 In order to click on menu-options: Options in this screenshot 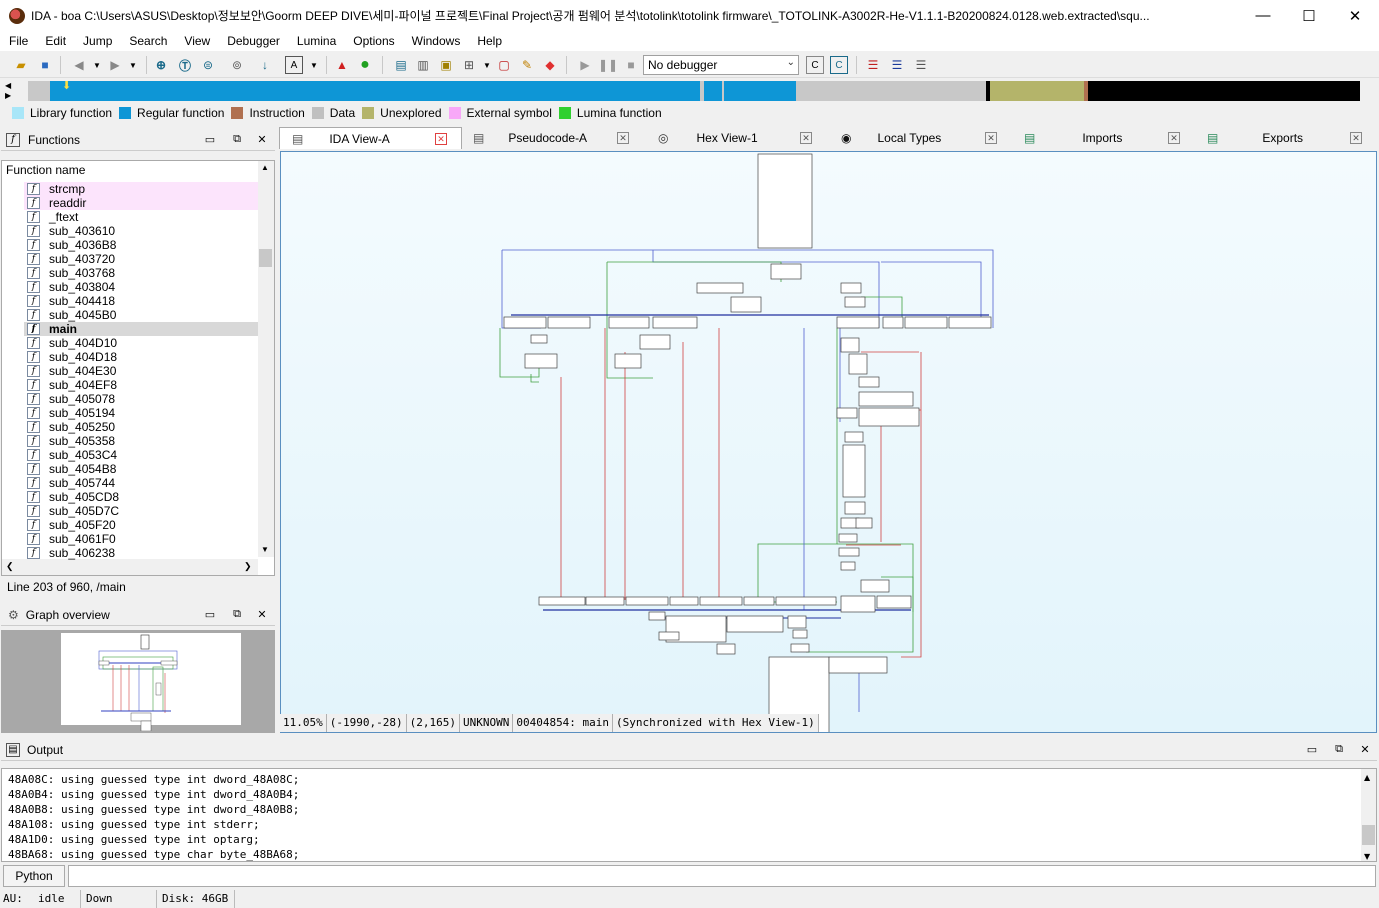, I will do `click(373, 41)`.